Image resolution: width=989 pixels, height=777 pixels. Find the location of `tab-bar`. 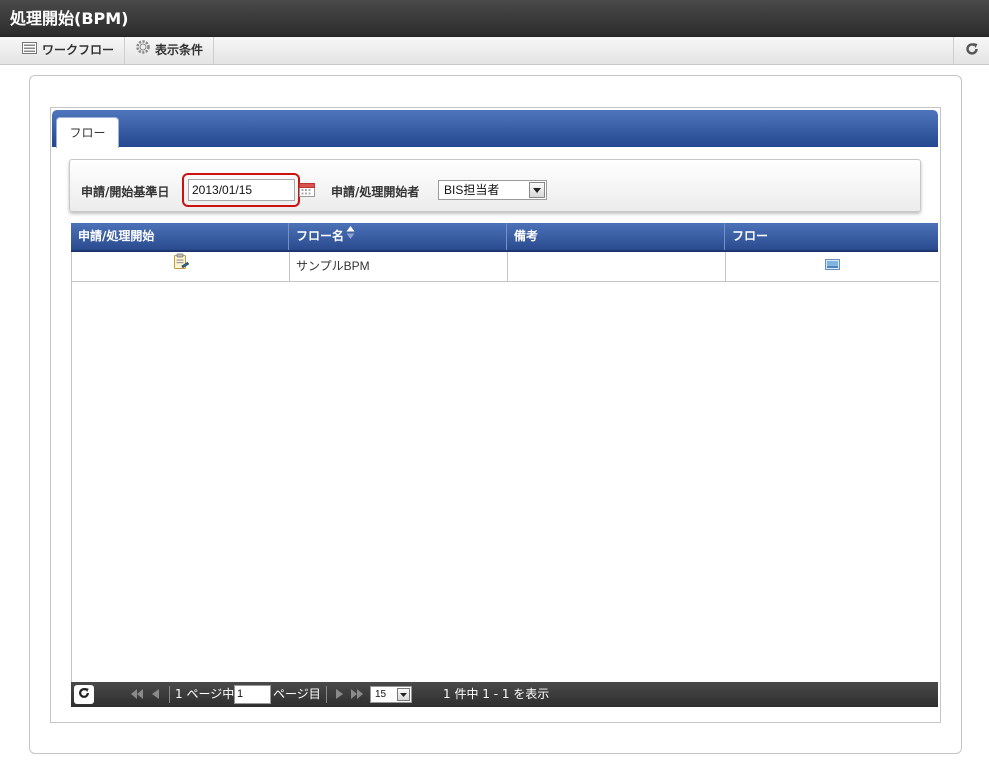

tab-bar is located at coordinates (495, 128).